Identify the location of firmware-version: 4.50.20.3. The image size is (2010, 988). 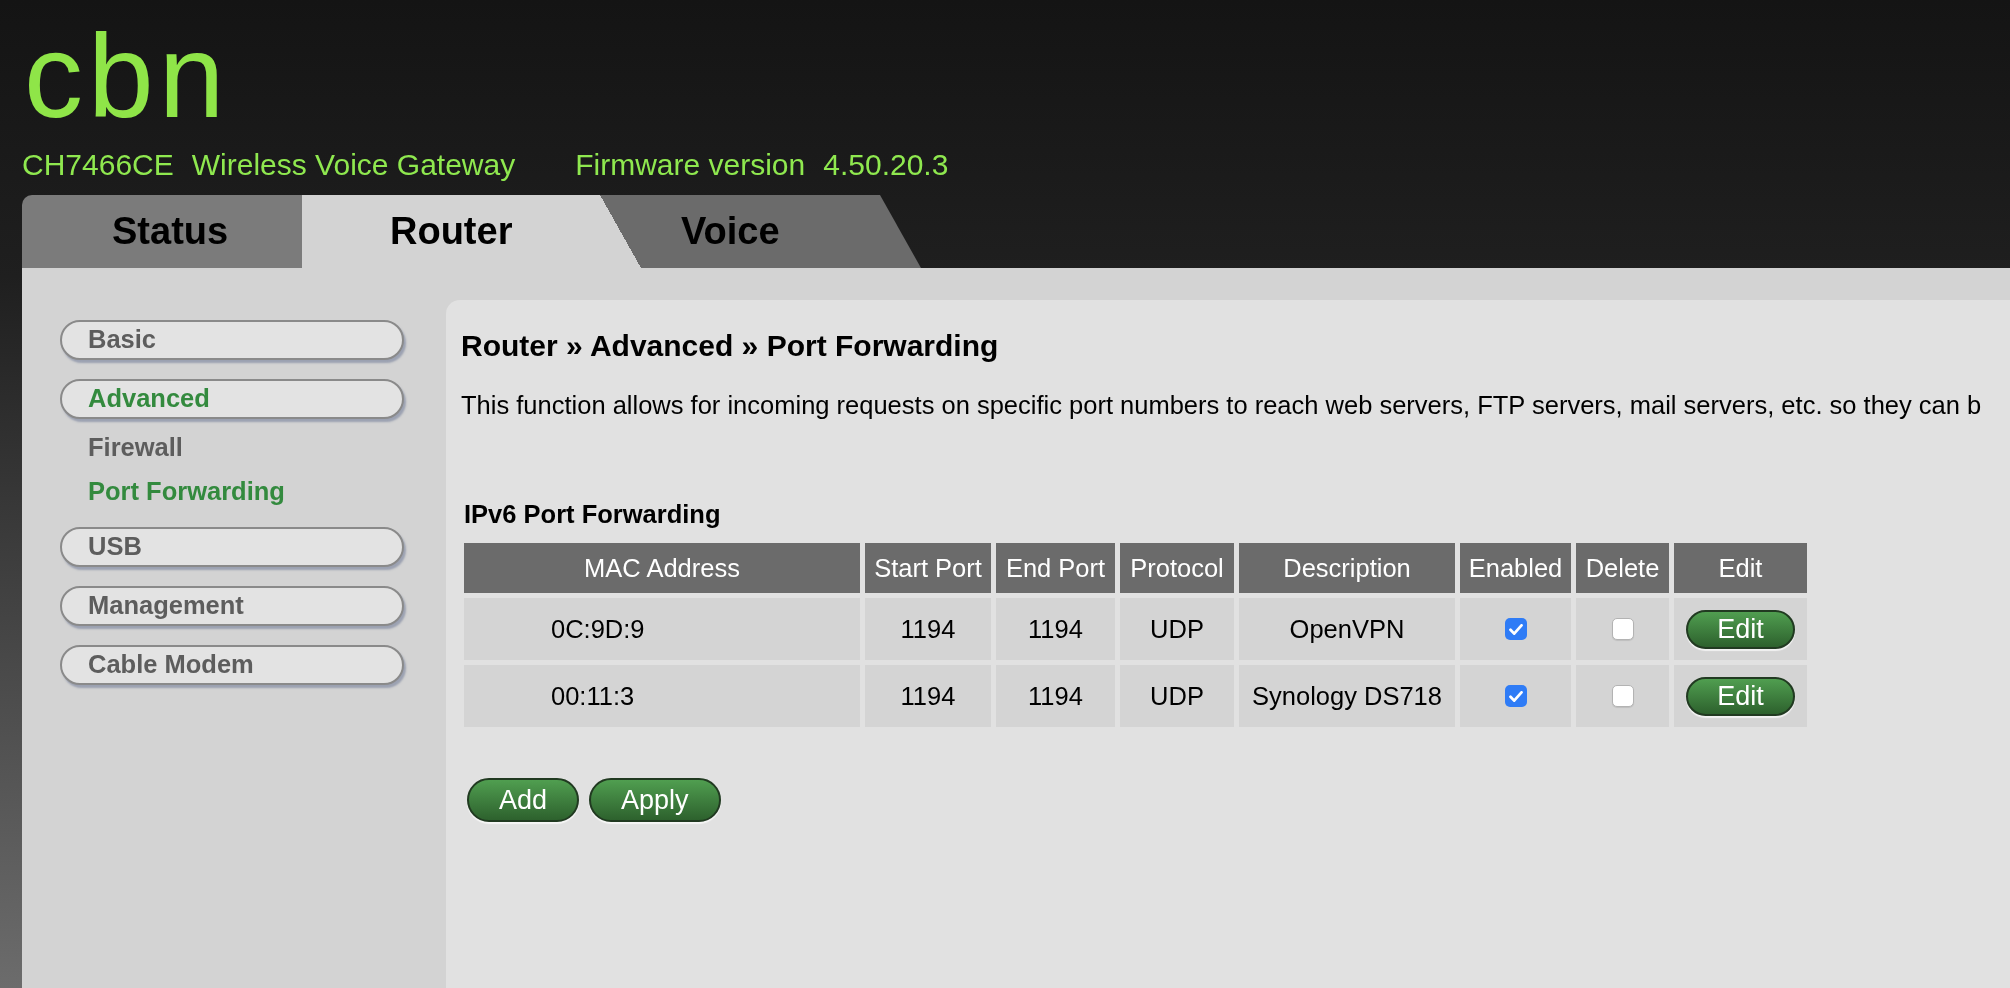
(886, 165).